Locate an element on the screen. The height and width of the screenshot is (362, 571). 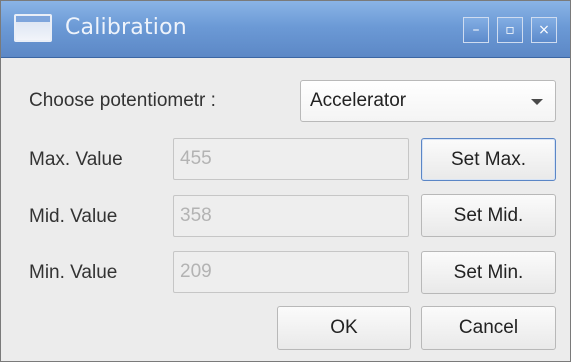
set-max-button: Set Max. is located at coordinates (488, 159).